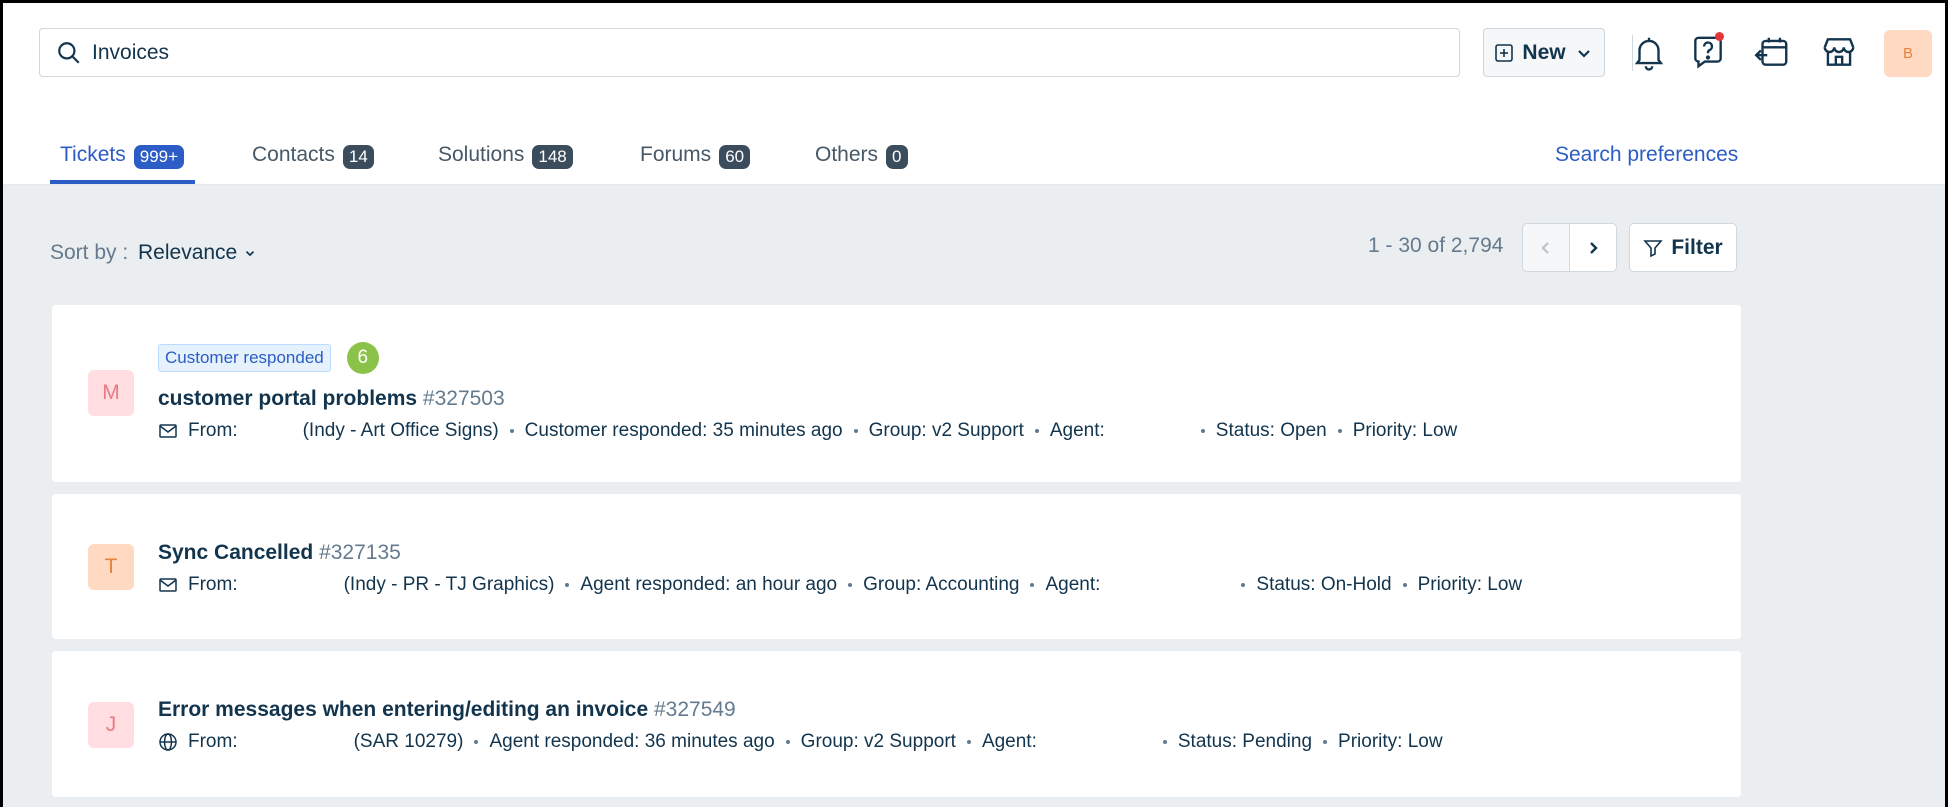 The image size is (1948, 807). I want to click on tab-label: Solutions, so click(481, 154).